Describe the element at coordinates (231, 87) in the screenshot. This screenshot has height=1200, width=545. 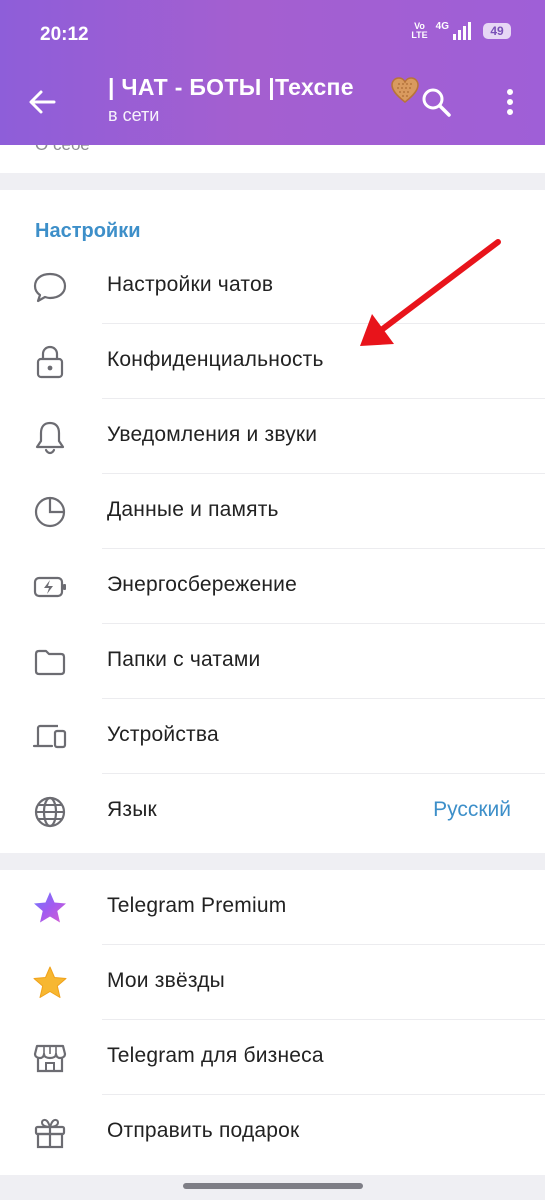
I see `chat-title: | ЧАТ - БОТЫ |Техспе` at that location.